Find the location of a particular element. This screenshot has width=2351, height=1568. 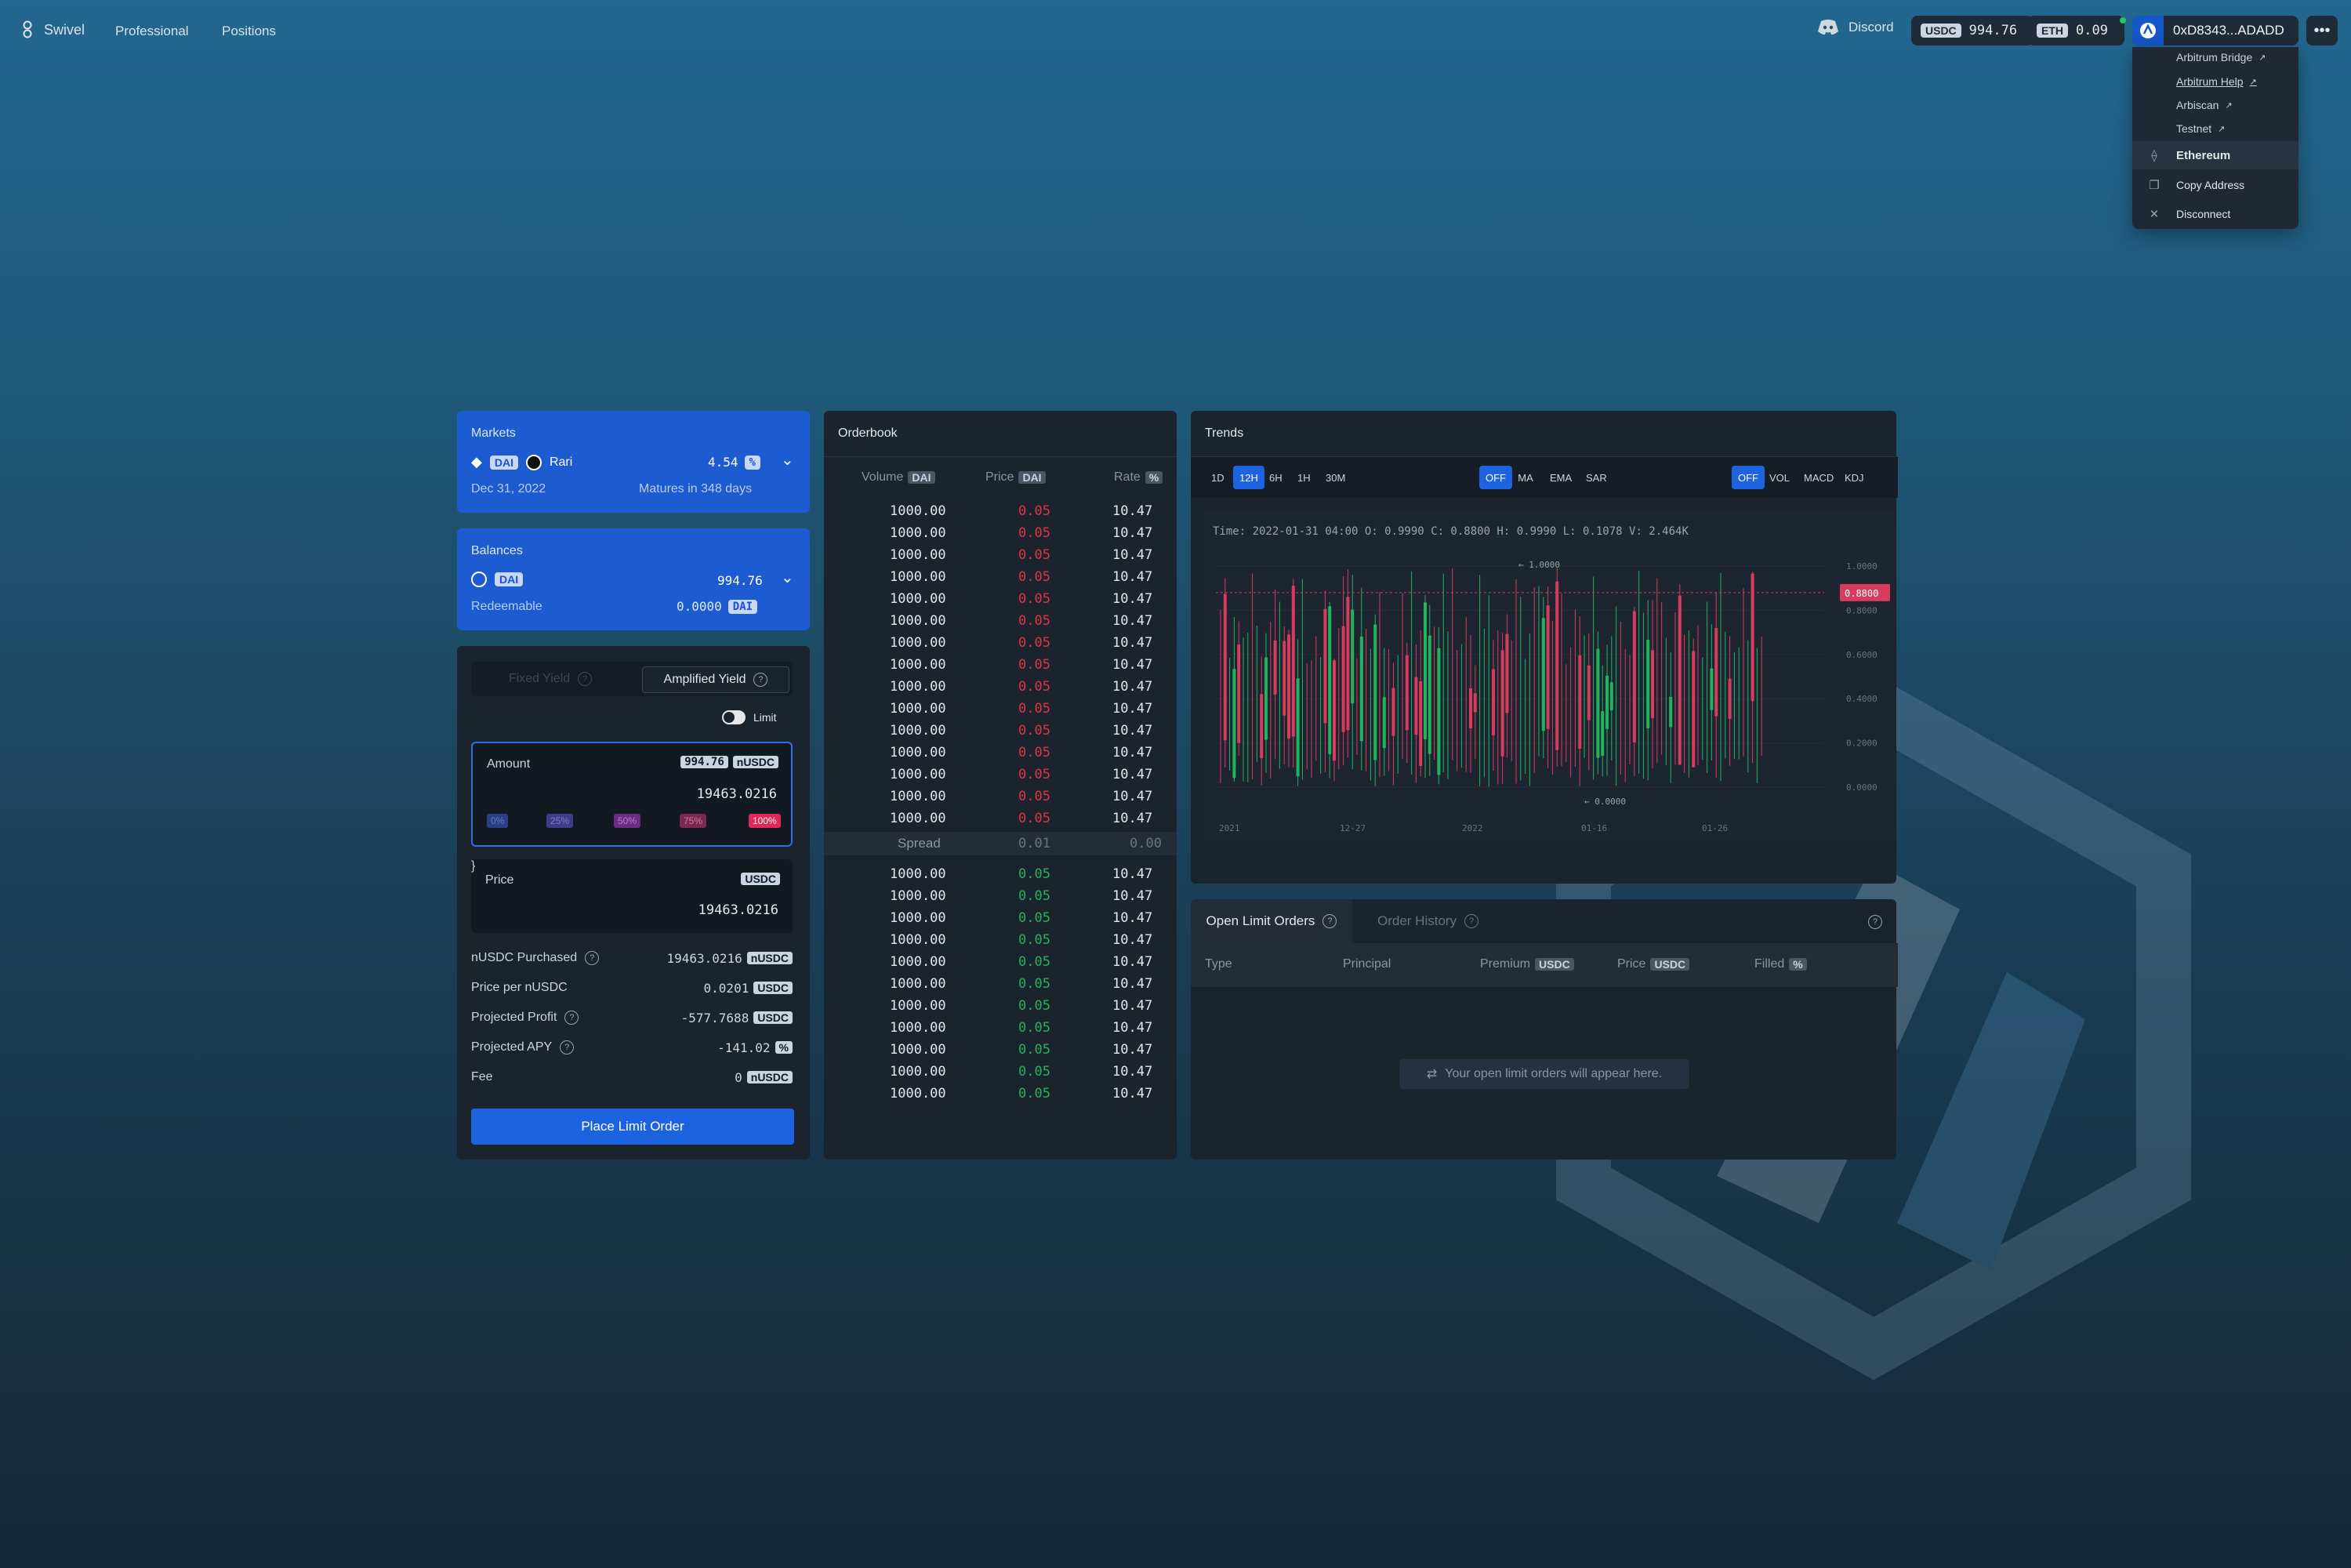

amount-max-badge: 994.76 is located at coordinates (704, 762).